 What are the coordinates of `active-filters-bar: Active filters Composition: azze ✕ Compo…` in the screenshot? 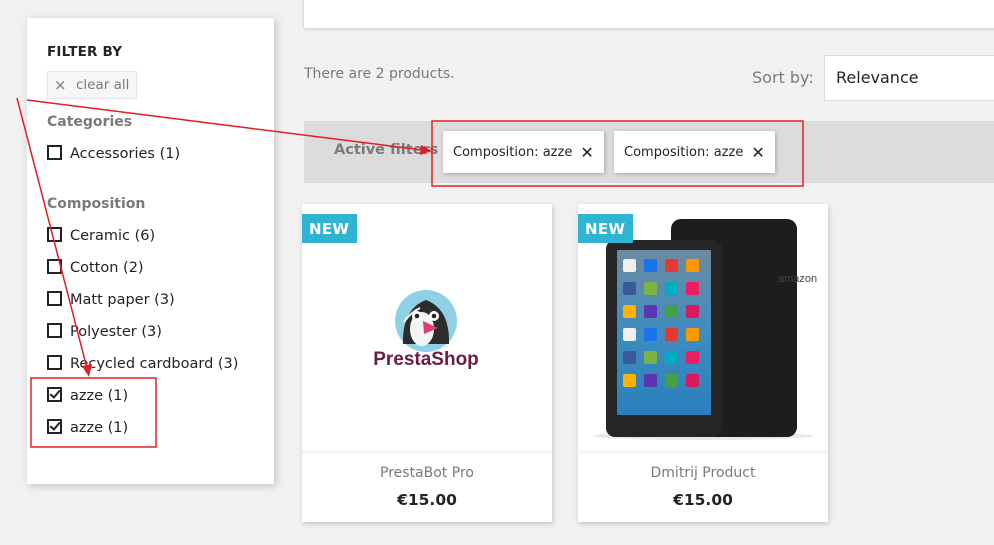 It's located at (649, 152).